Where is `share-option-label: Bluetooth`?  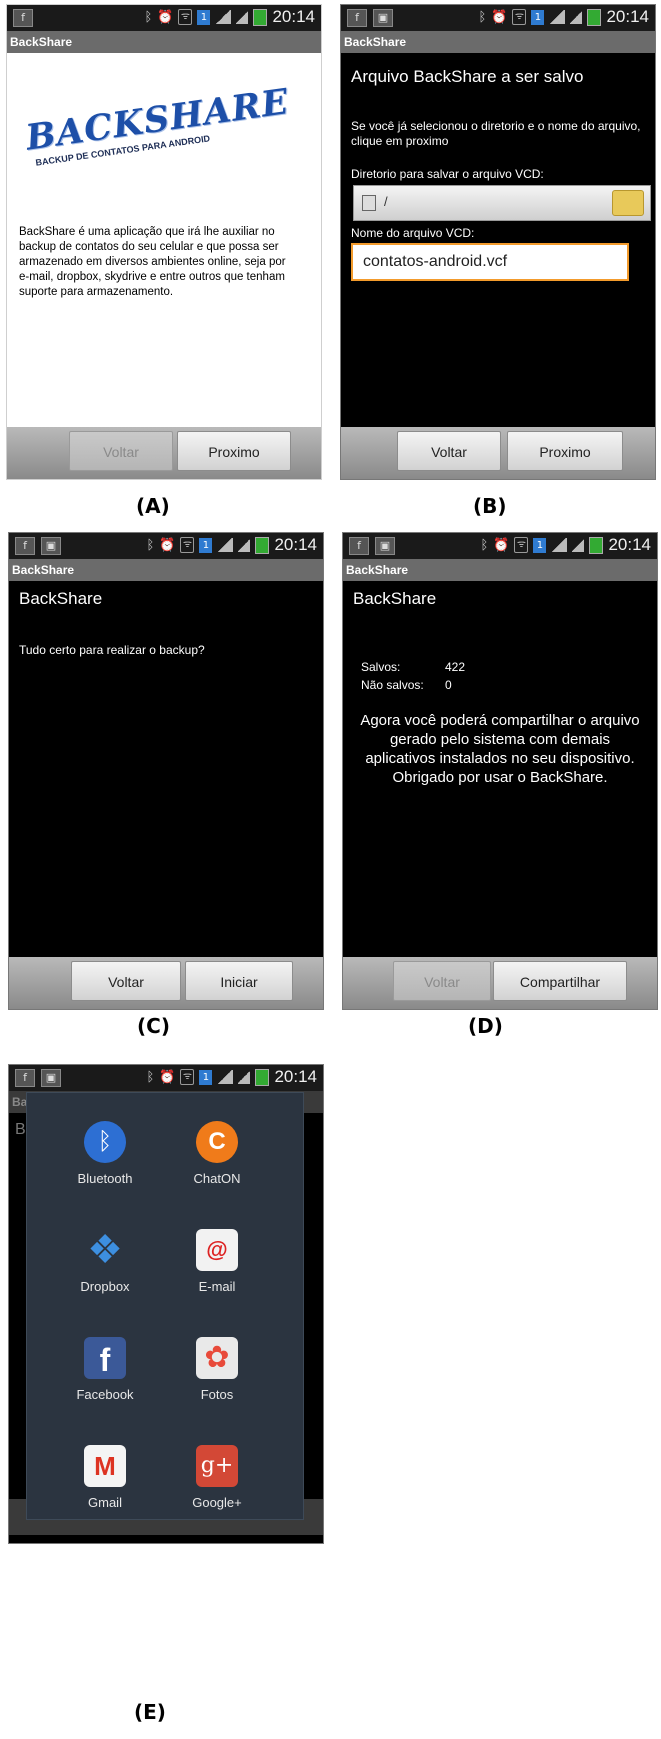 share-option-label: Bluetooth is located at coordinates (105, 1178).